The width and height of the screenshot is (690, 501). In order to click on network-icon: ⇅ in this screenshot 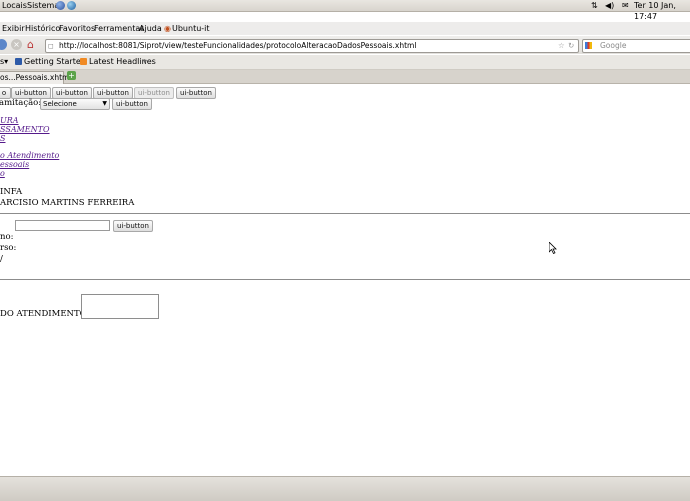, I will do `click(594, 5)`.